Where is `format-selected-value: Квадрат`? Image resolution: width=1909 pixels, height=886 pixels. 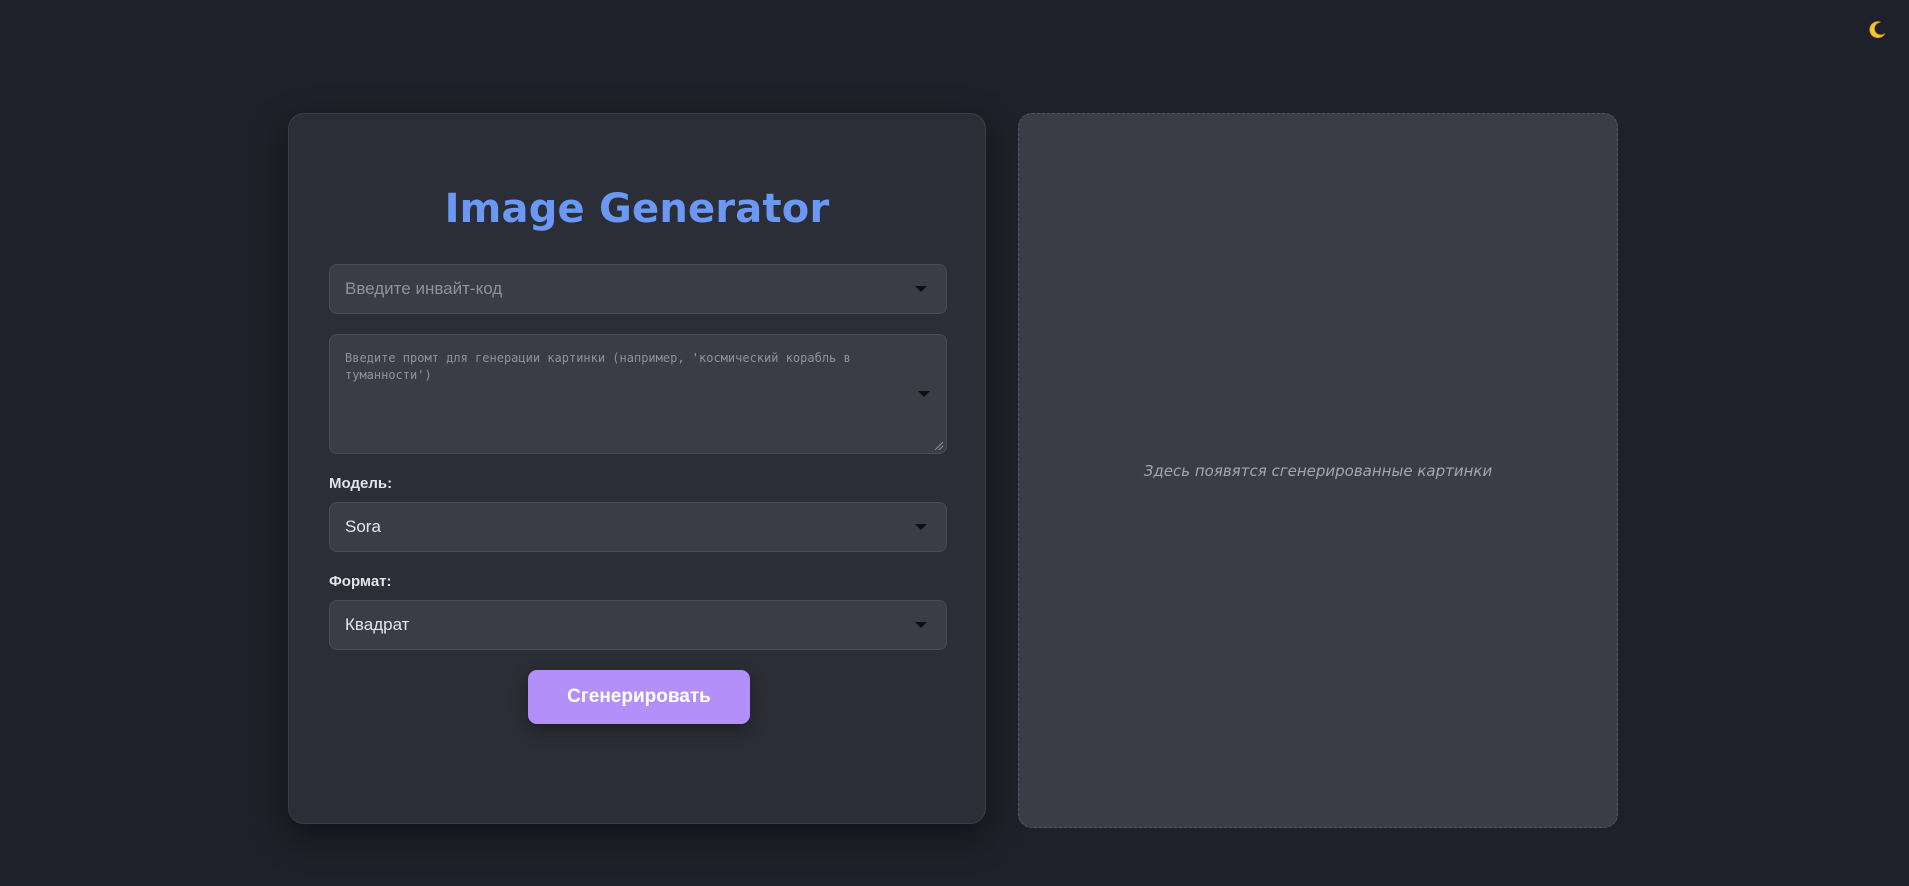
format-selected-value: Квадрат is located at coordinates (377, 624).